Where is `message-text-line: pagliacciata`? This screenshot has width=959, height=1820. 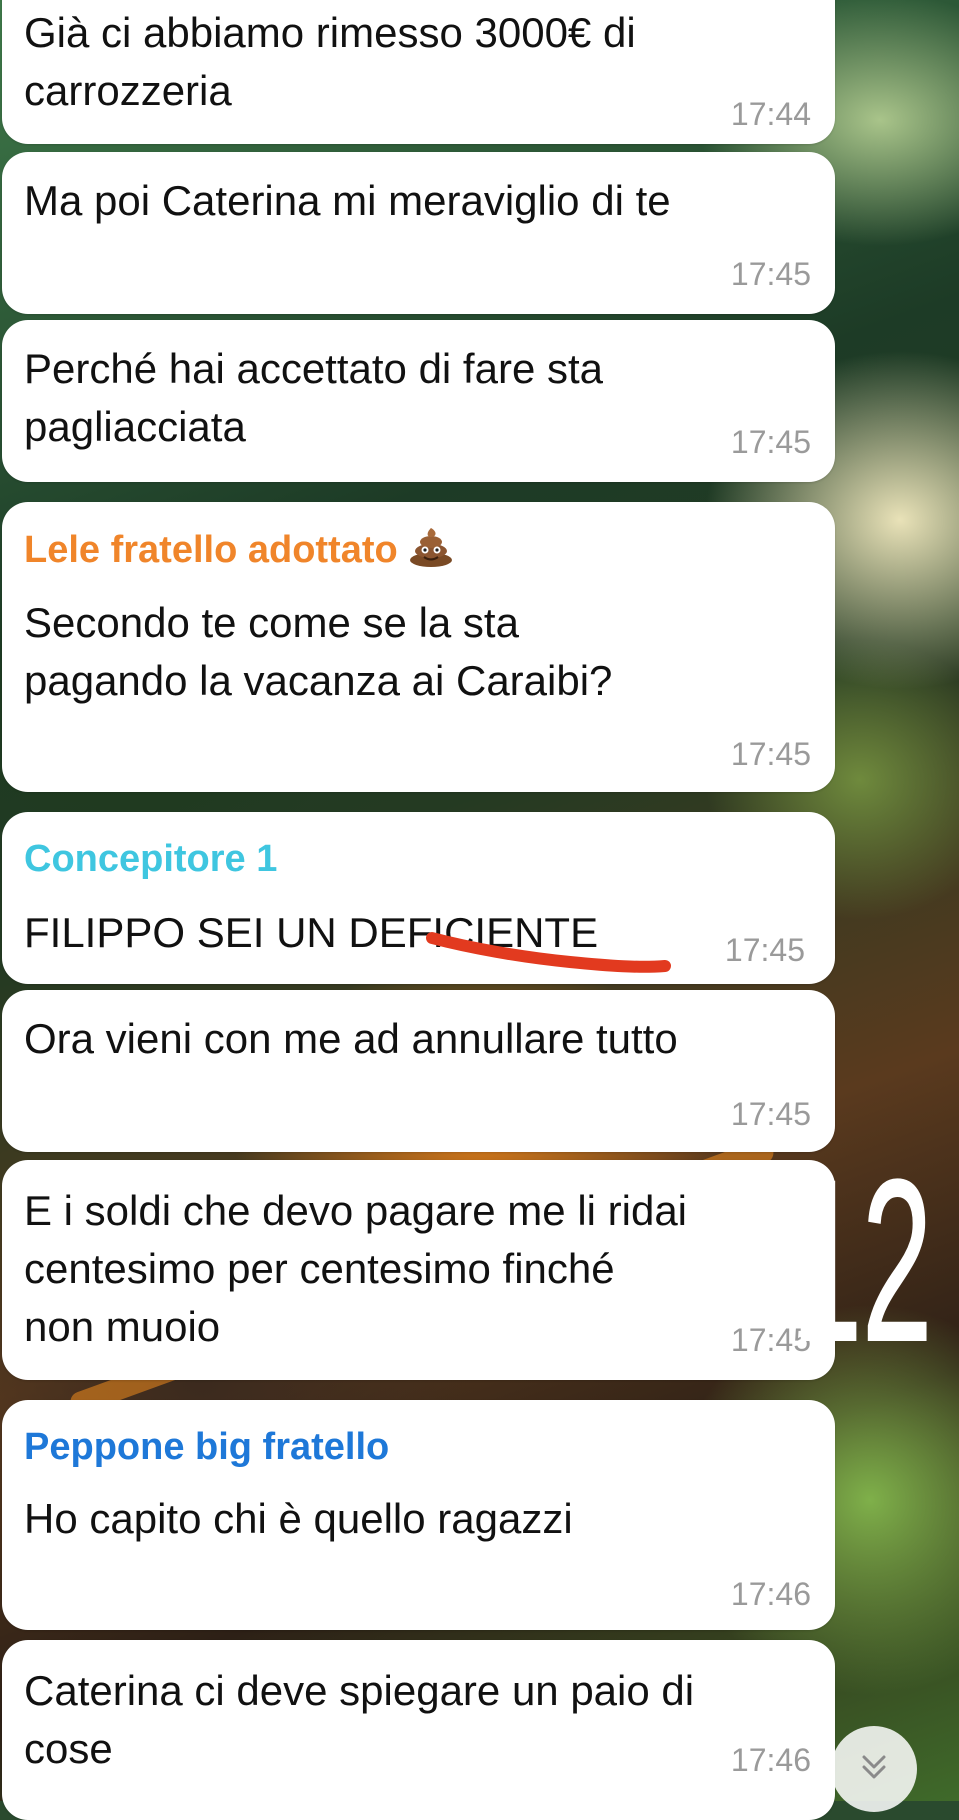 message-text-line: pagliacciata is located at coordinates (135, 426).